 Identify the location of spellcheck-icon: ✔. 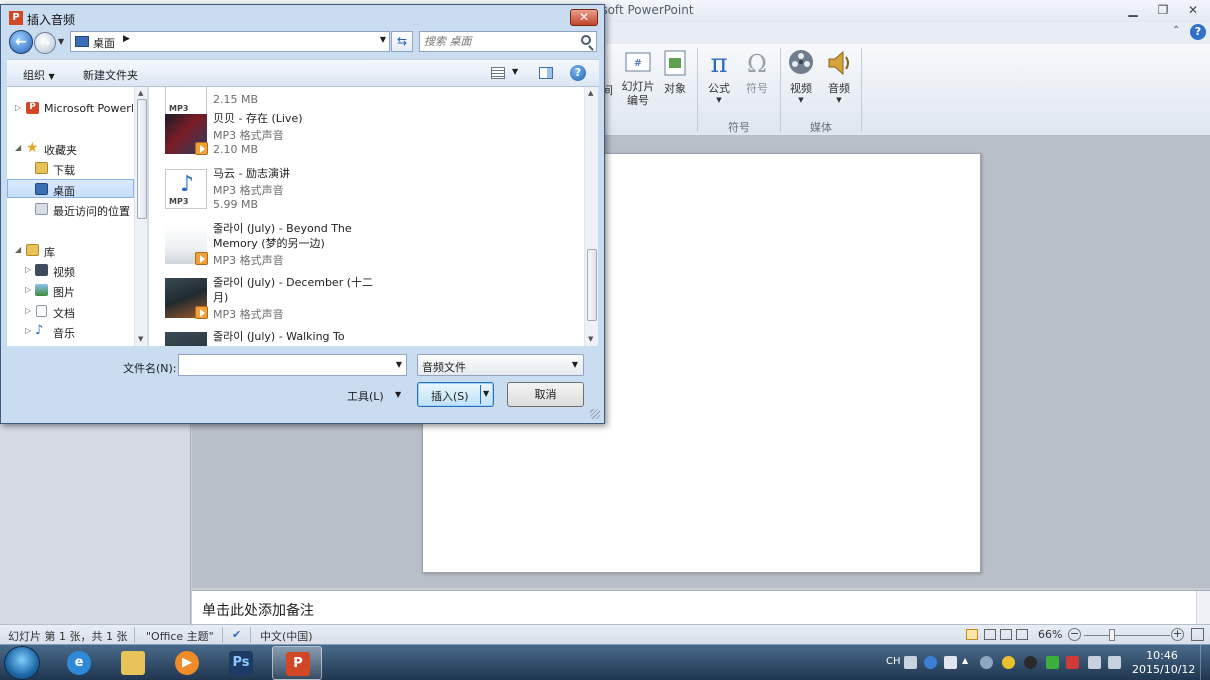
(236, 634).